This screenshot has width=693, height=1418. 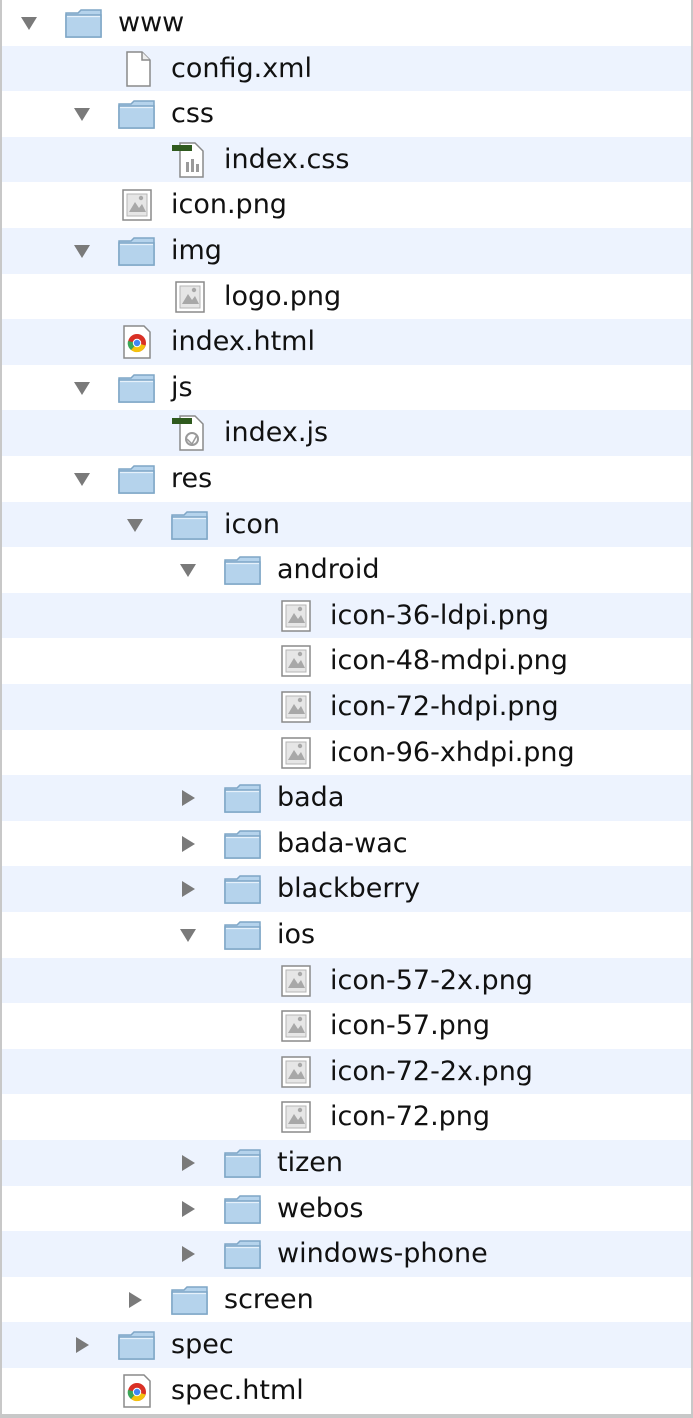 I want to click on tree-item-label: index.html, so click(x=243, y=342).